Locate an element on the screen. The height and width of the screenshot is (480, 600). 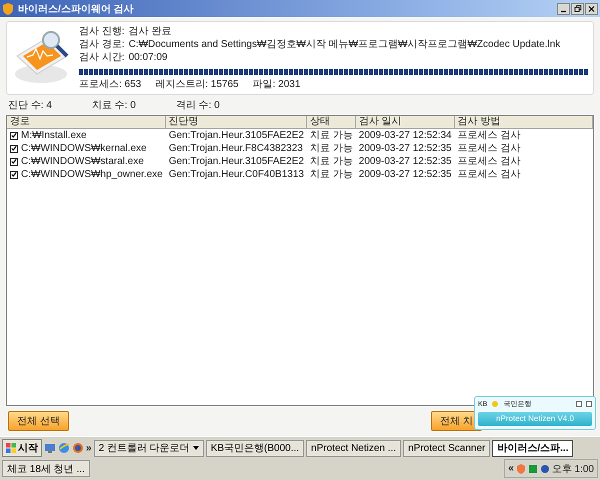
column-header: 검사 일시 is located at coordinates (405, 122).